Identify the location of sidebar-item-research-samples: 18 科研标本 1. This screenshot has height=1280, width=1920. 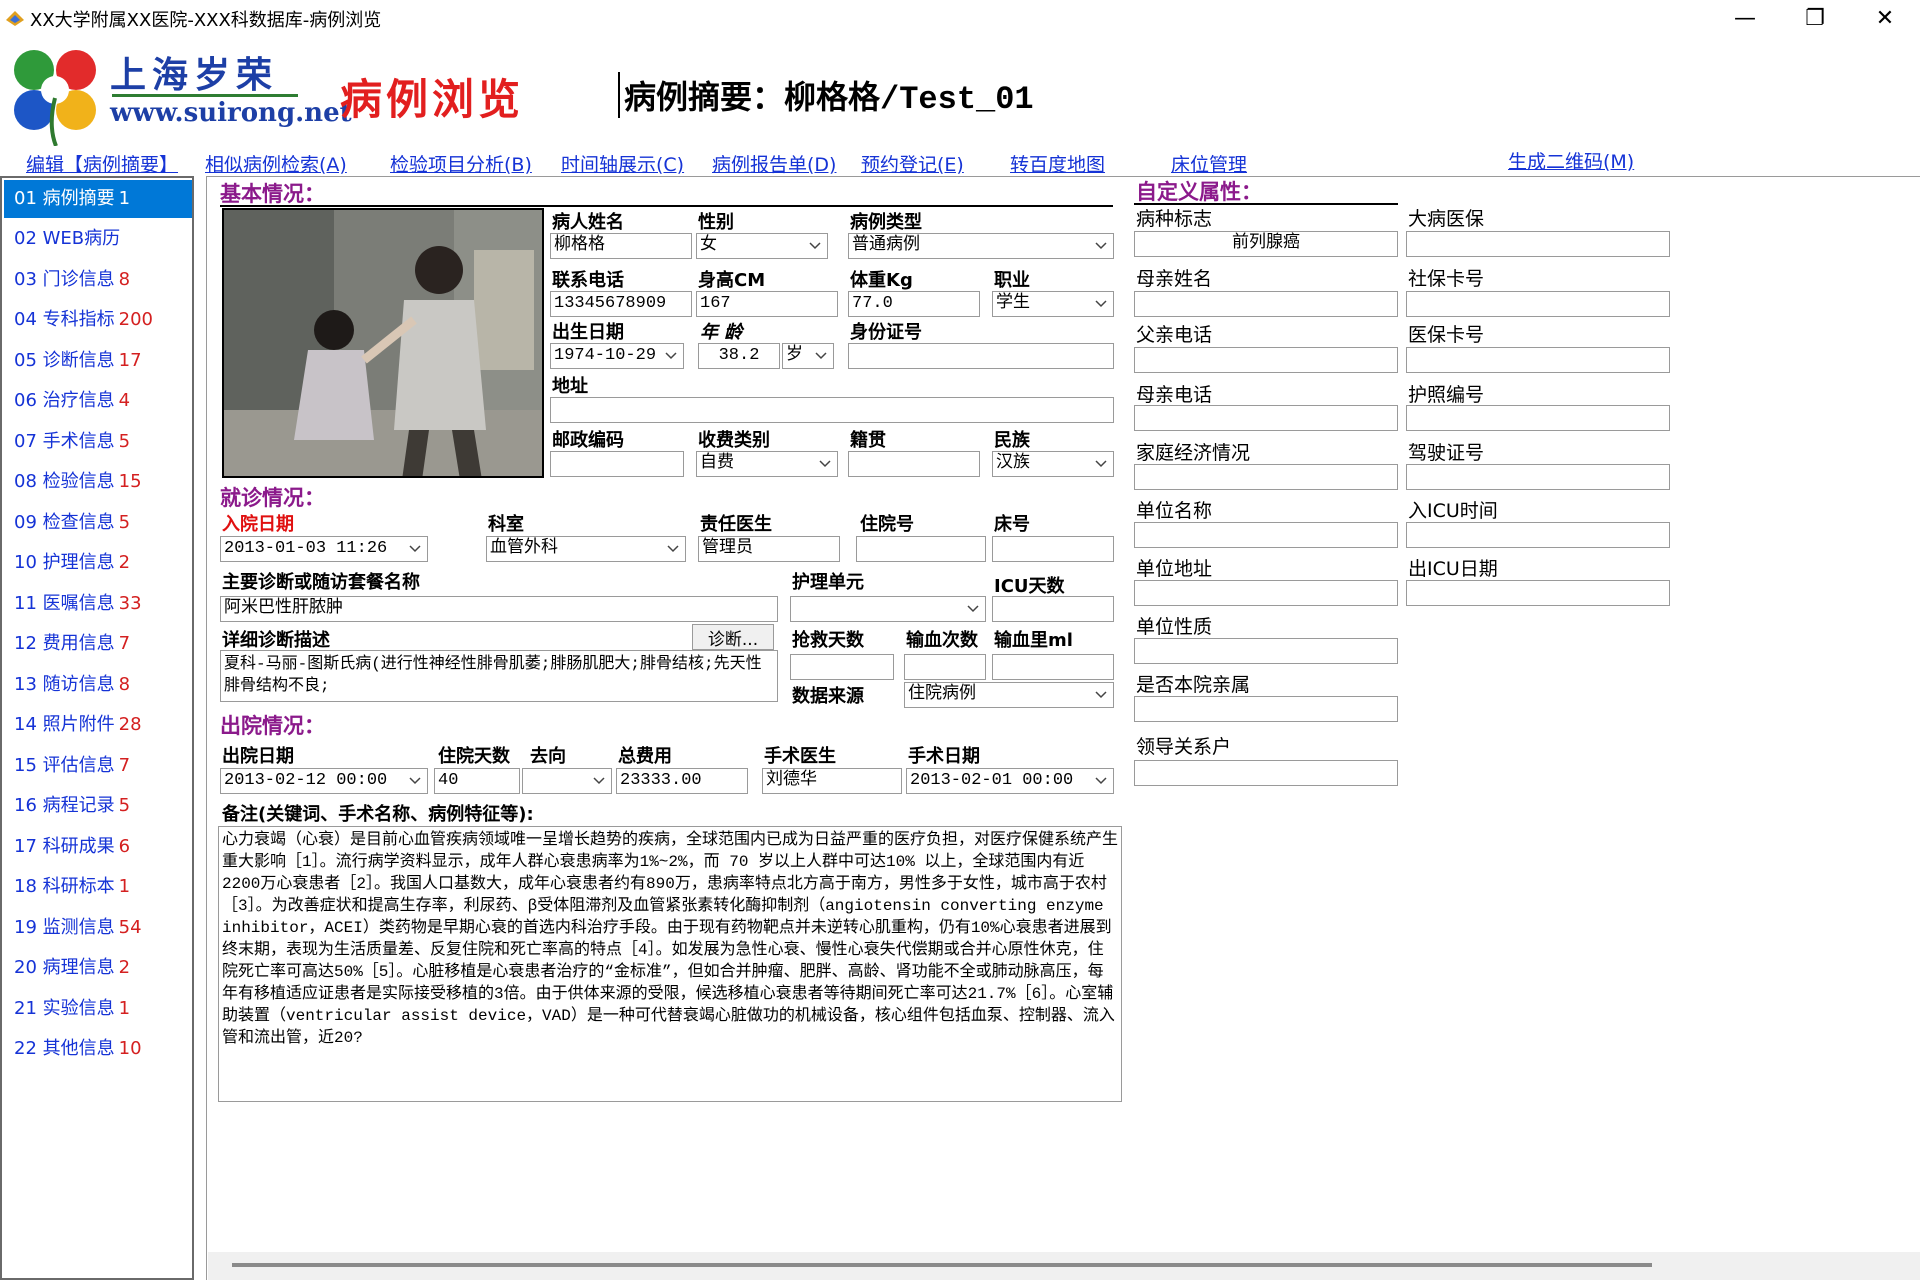
(98, 887).